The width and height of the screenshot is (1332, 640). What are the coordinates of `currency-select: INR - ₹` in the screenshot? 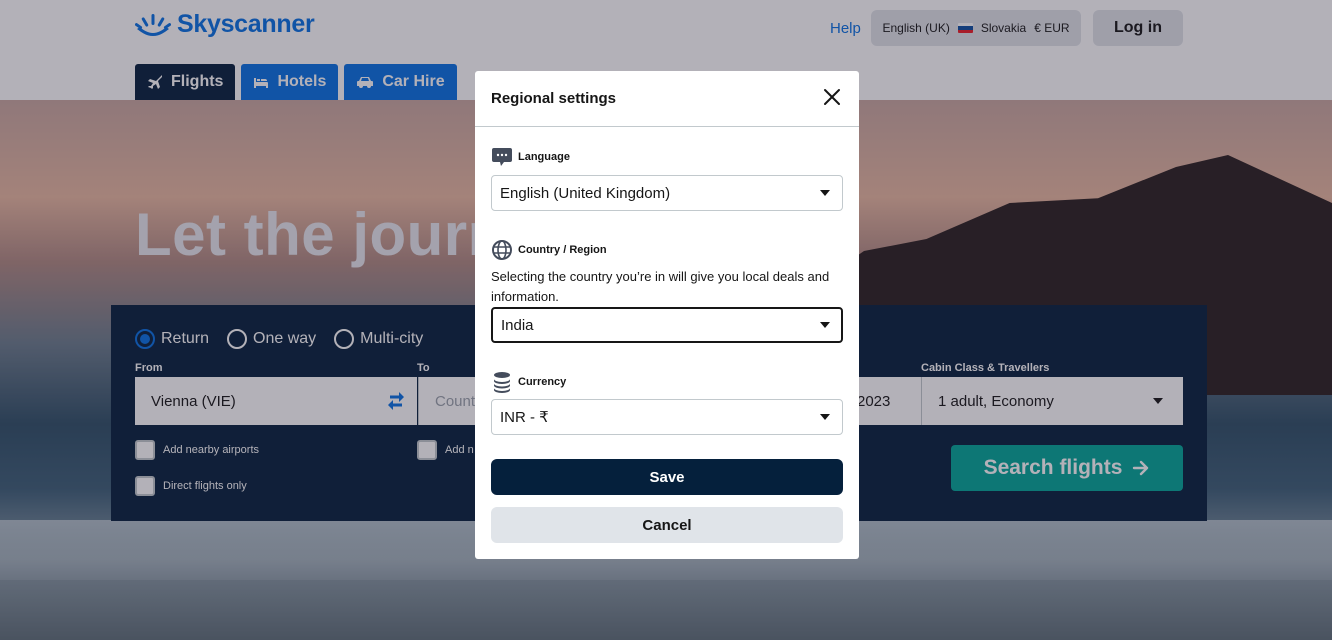 It's located at (667, 417).